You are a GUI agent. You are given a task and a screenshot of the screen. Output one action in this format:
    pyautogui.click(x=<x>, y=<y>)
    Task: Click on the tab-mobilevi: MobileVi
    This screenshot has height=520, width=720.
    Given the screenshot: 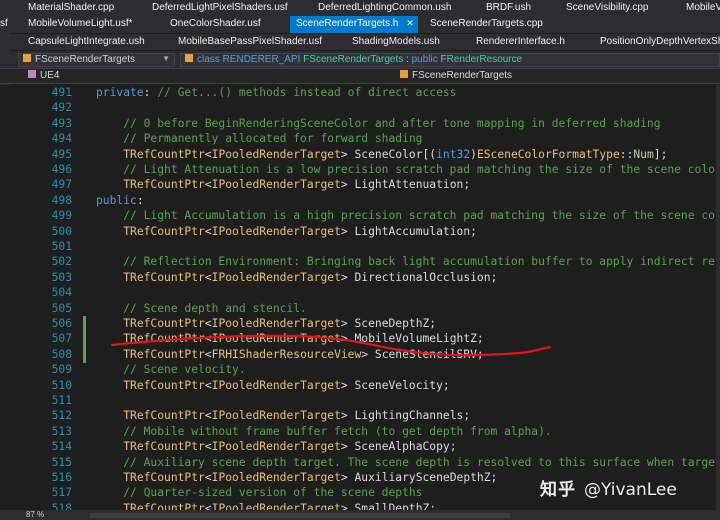 What is the action you would take?
    pyautogui.click(x=703, y=8)
    